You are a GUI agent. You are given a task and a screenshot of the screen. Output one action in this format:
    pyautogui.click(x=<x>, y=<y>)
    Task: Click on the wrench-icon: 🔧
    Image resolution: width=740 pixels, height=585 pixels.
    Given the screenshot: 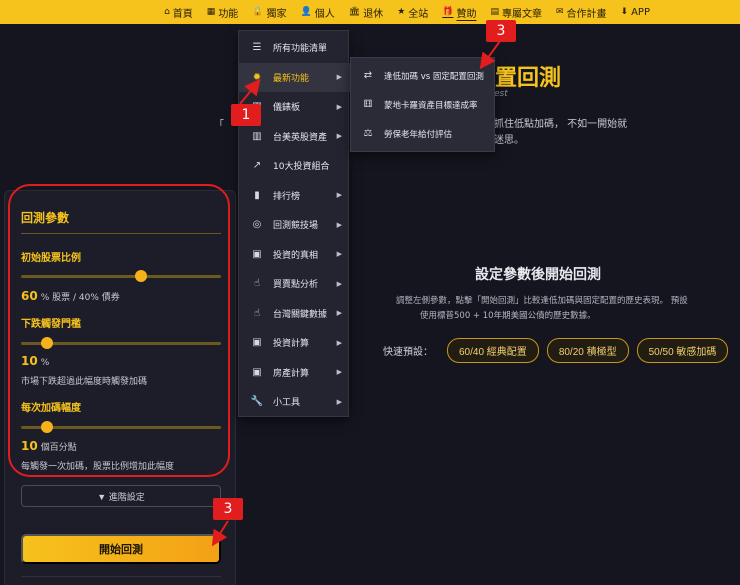 What is the action you would take?
    pyautogui.click(x=257, y=401)
    